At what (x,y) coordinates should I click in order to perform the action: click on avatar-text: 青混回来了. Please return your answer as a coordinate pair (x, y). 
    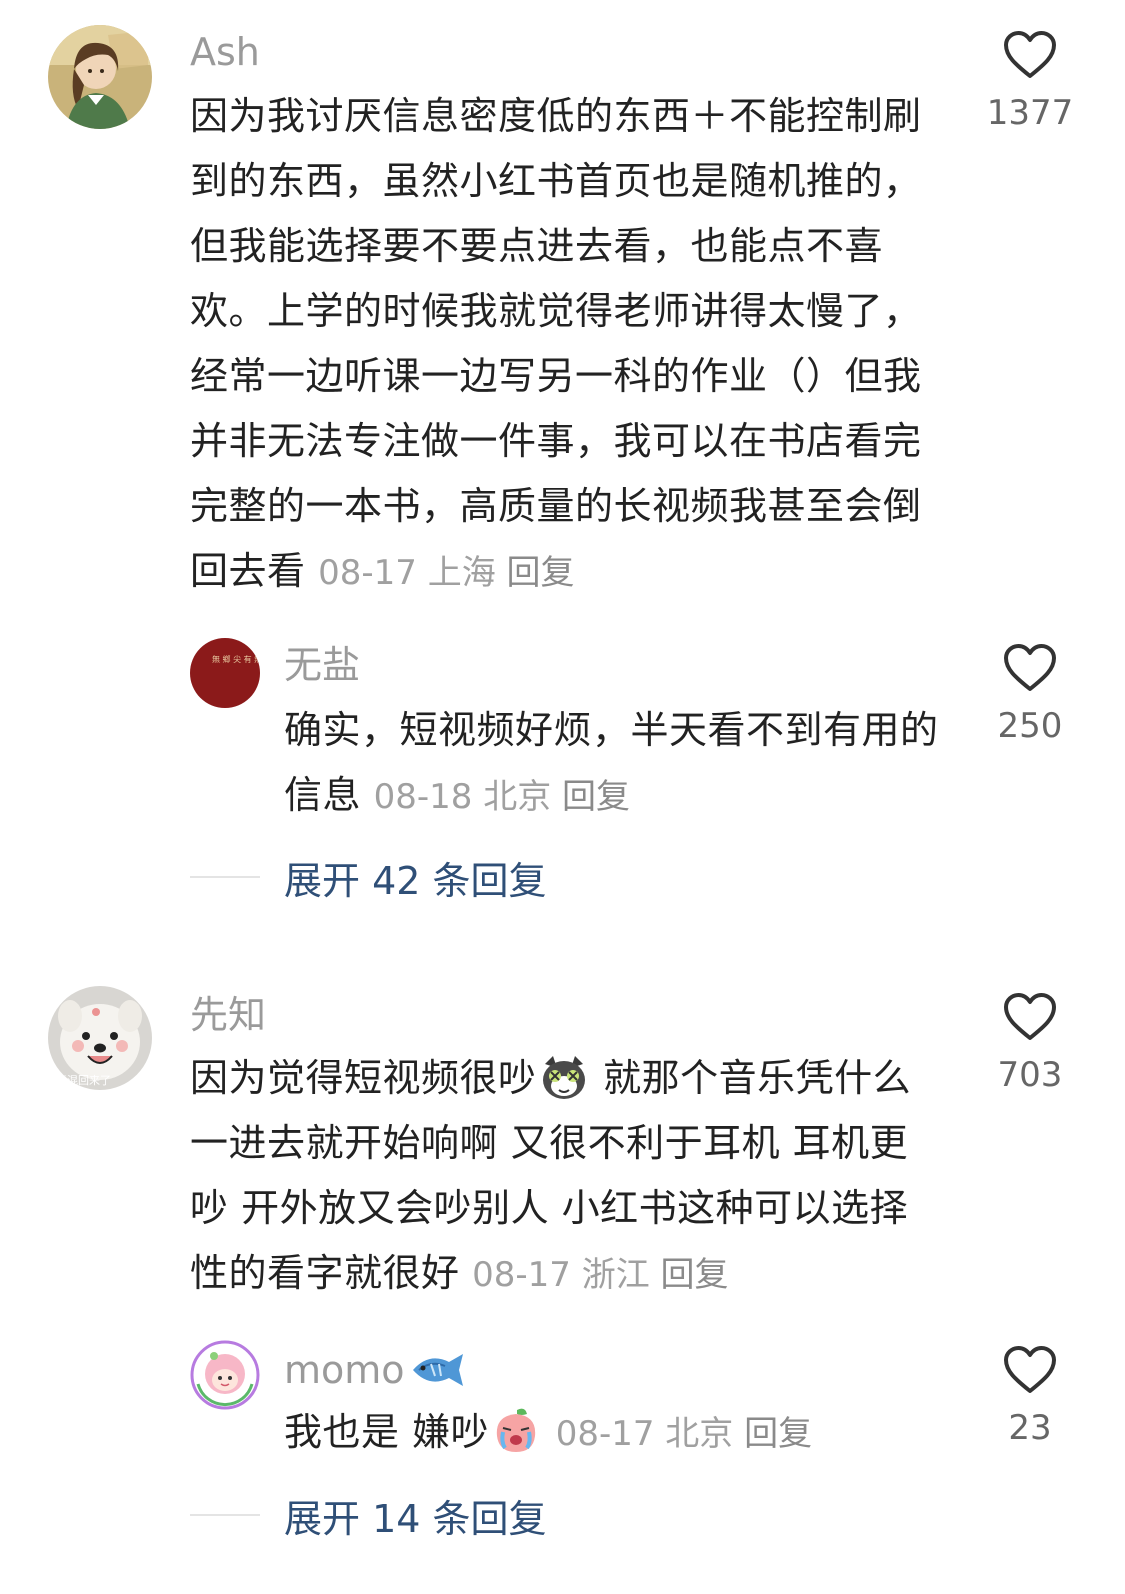
    Looking at the image, I should click on (83, 1080).